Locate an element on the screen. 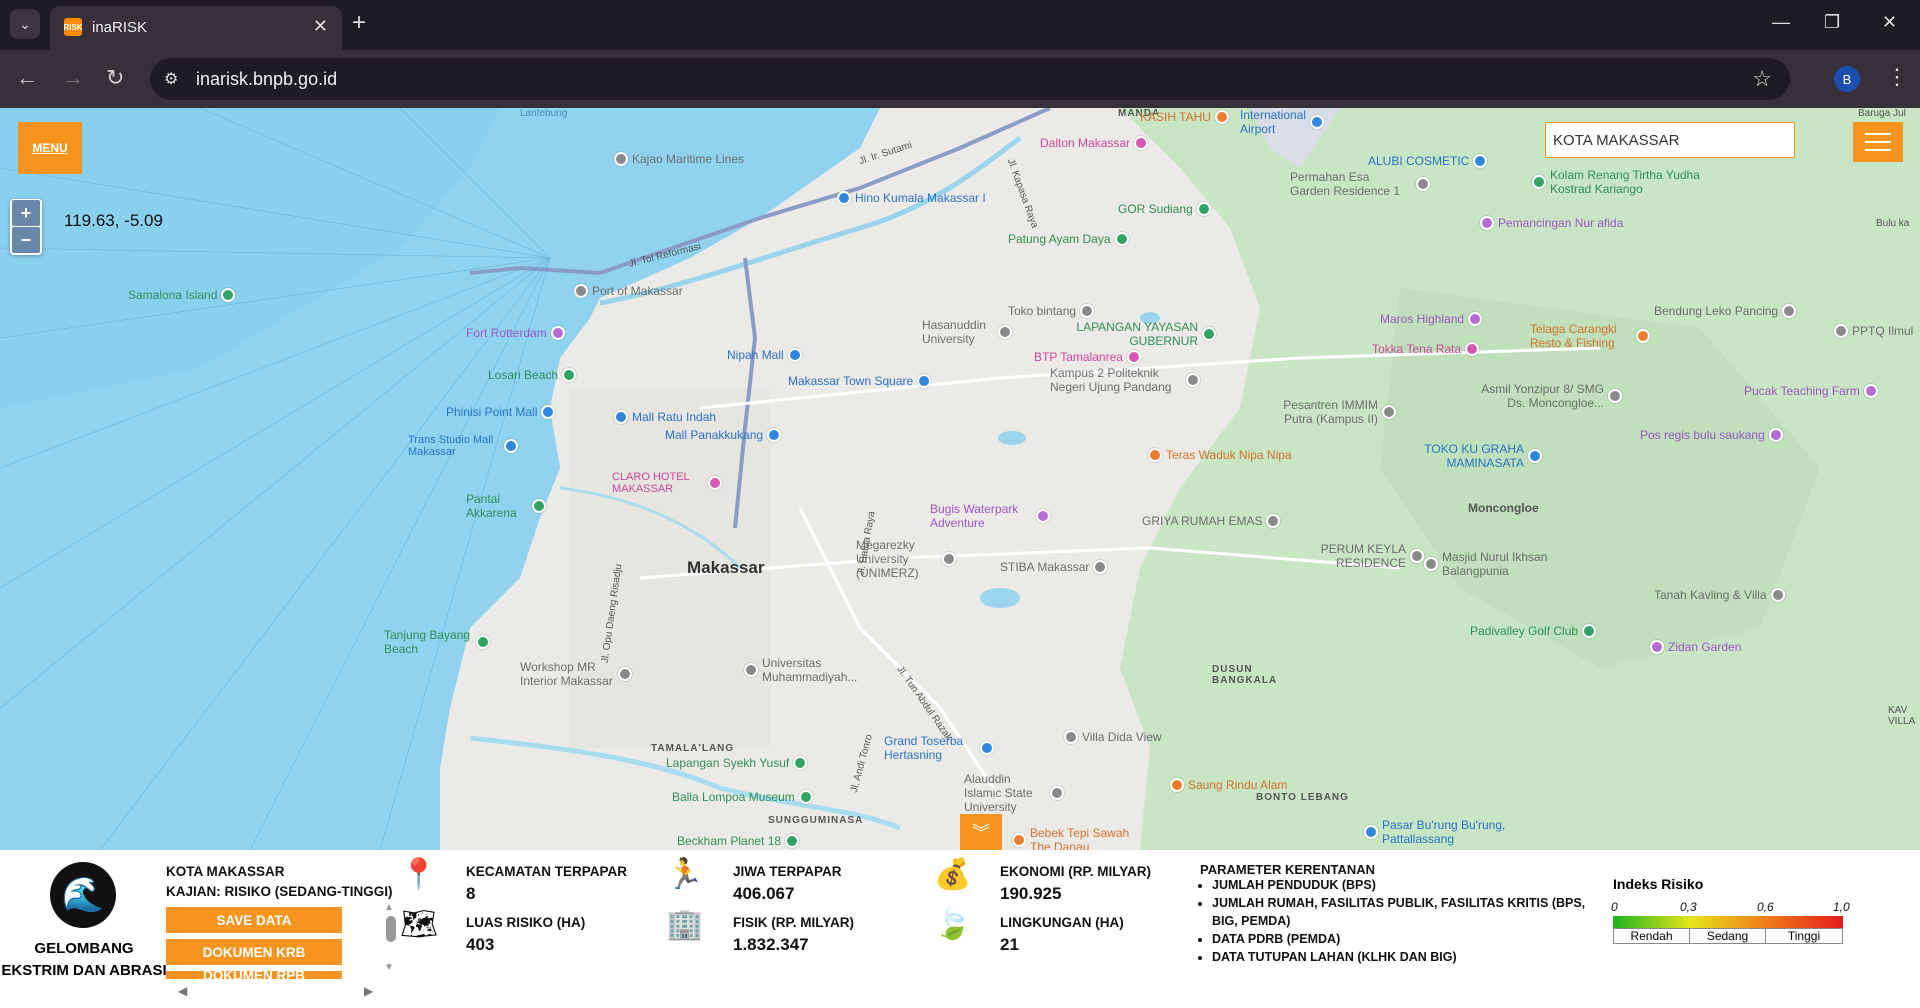 Image resolution: width=1920 pixels, height=1008 pixels. restore-button: ❐ is located at coordinates (1832, 22).